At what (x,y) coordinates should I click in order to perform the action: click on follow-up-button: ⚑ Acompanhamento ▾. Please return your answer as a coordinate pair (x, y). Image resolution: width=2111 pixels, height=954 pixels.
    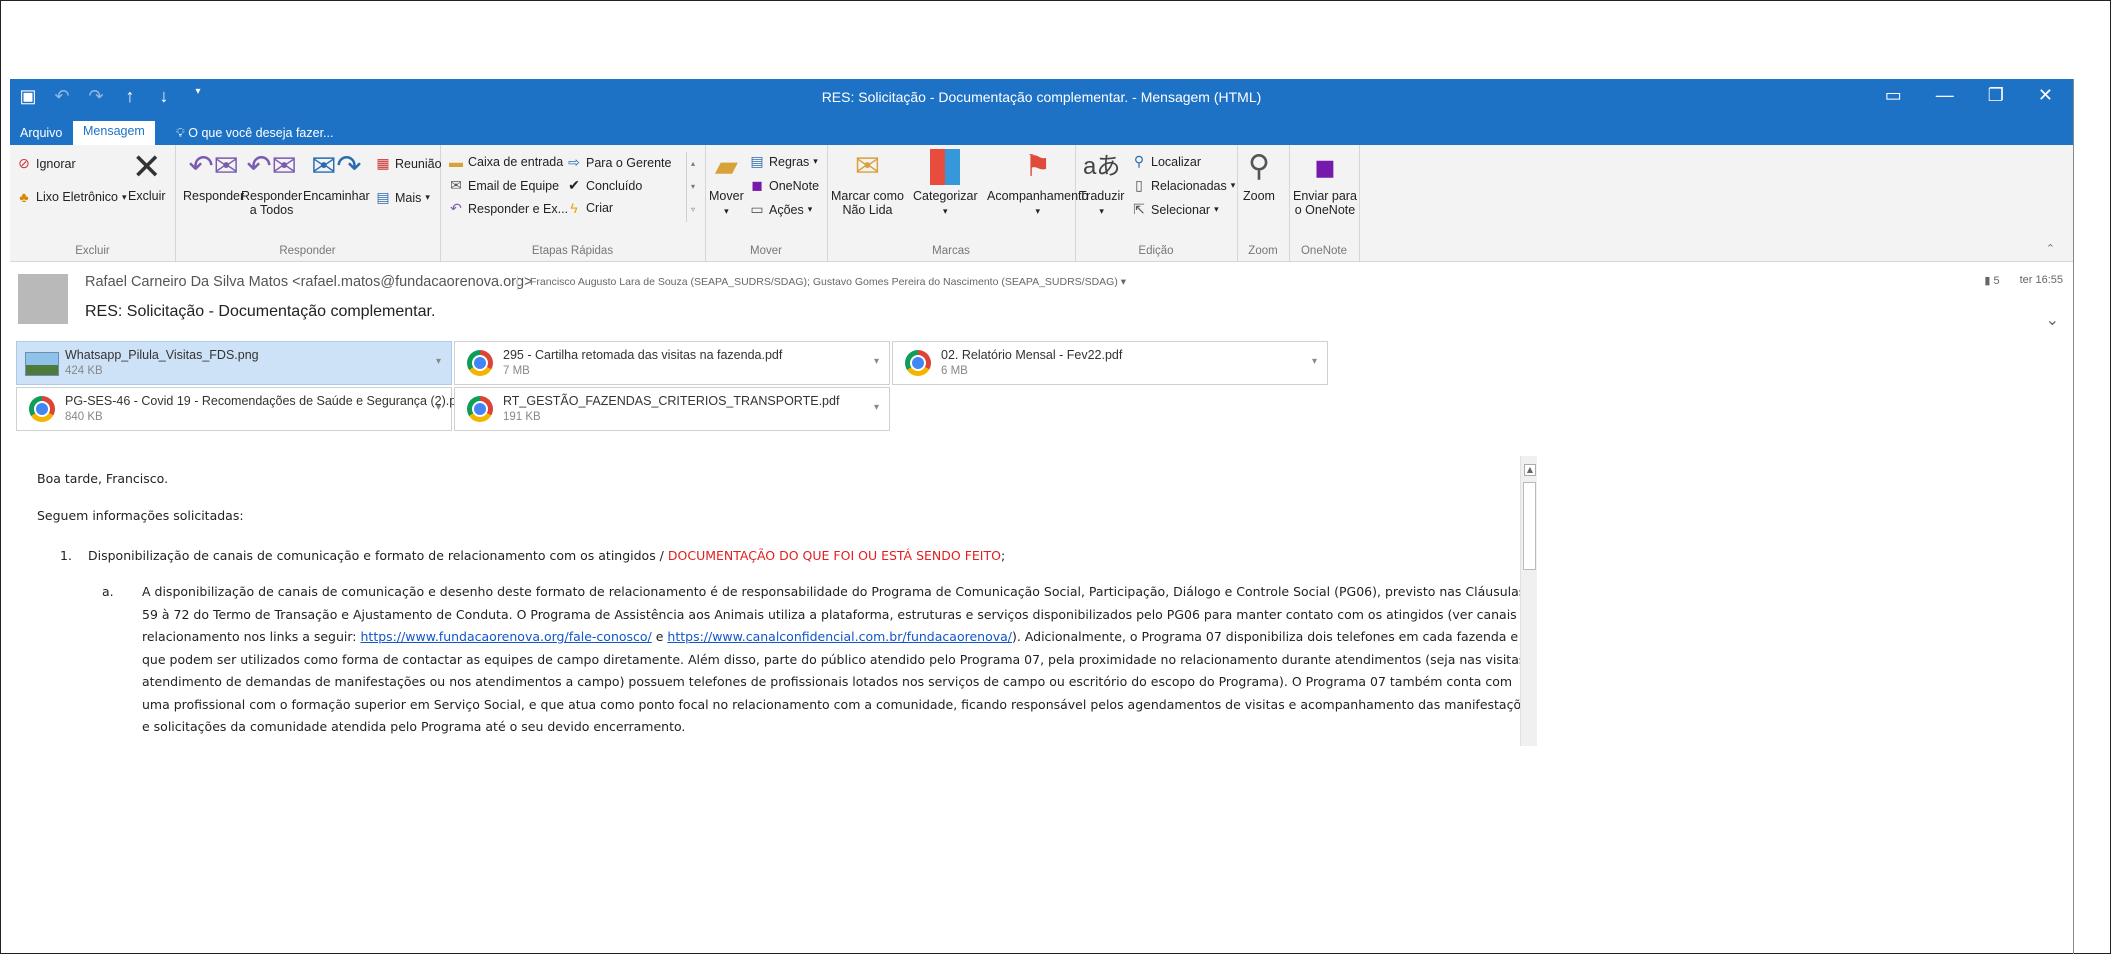
    Looking at the image, I should click on (1037, 183).